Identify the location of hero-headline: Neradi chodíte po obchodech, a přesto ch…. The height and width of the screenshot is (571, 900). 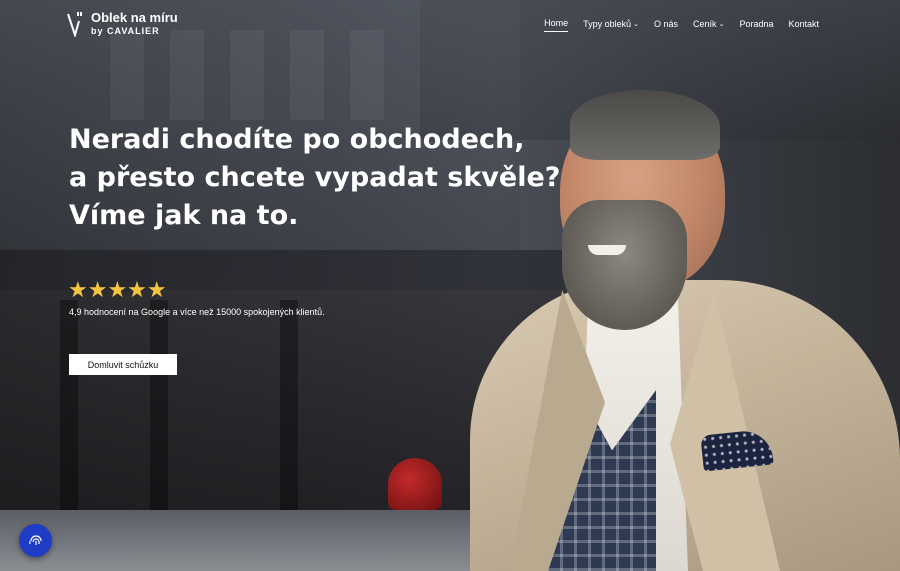
(329, 178).